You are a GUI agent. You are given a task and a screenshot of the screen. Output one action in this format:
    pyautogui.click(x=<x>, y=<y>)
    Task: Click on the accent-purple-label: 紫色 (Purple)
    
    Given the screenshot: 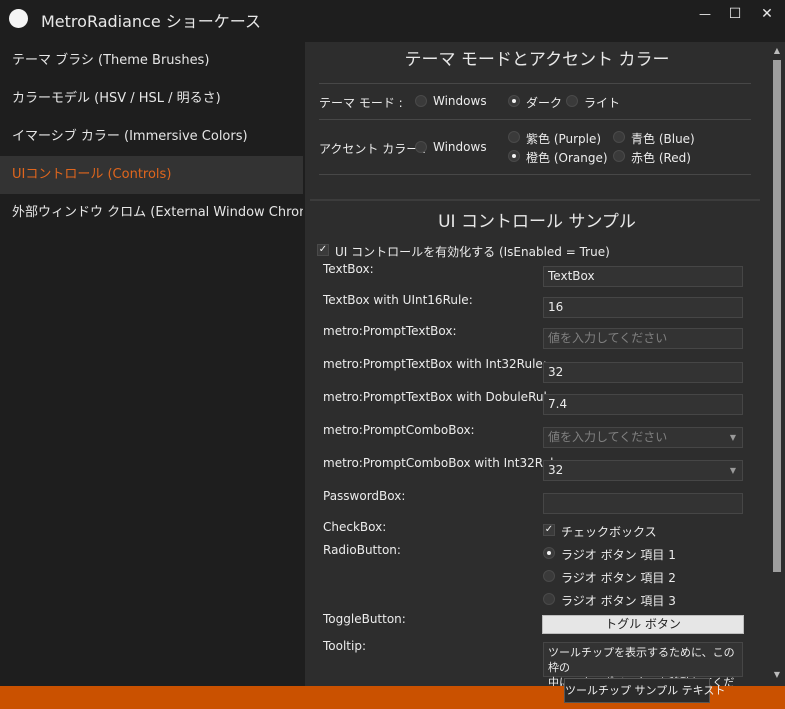 What is the action you would take?
    pyautogui.click(x=563, y=138)
    